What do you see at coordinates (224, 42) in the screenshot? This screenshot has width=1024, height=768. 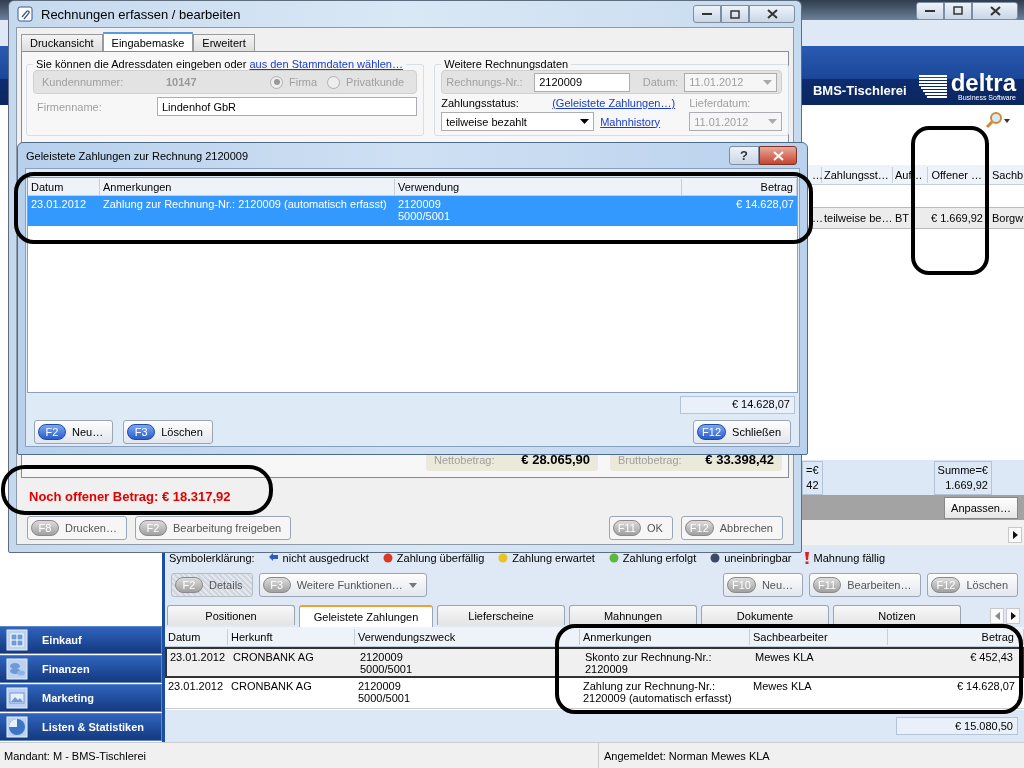 I see `tab: Erweitert` at bounding box center [224, 42].